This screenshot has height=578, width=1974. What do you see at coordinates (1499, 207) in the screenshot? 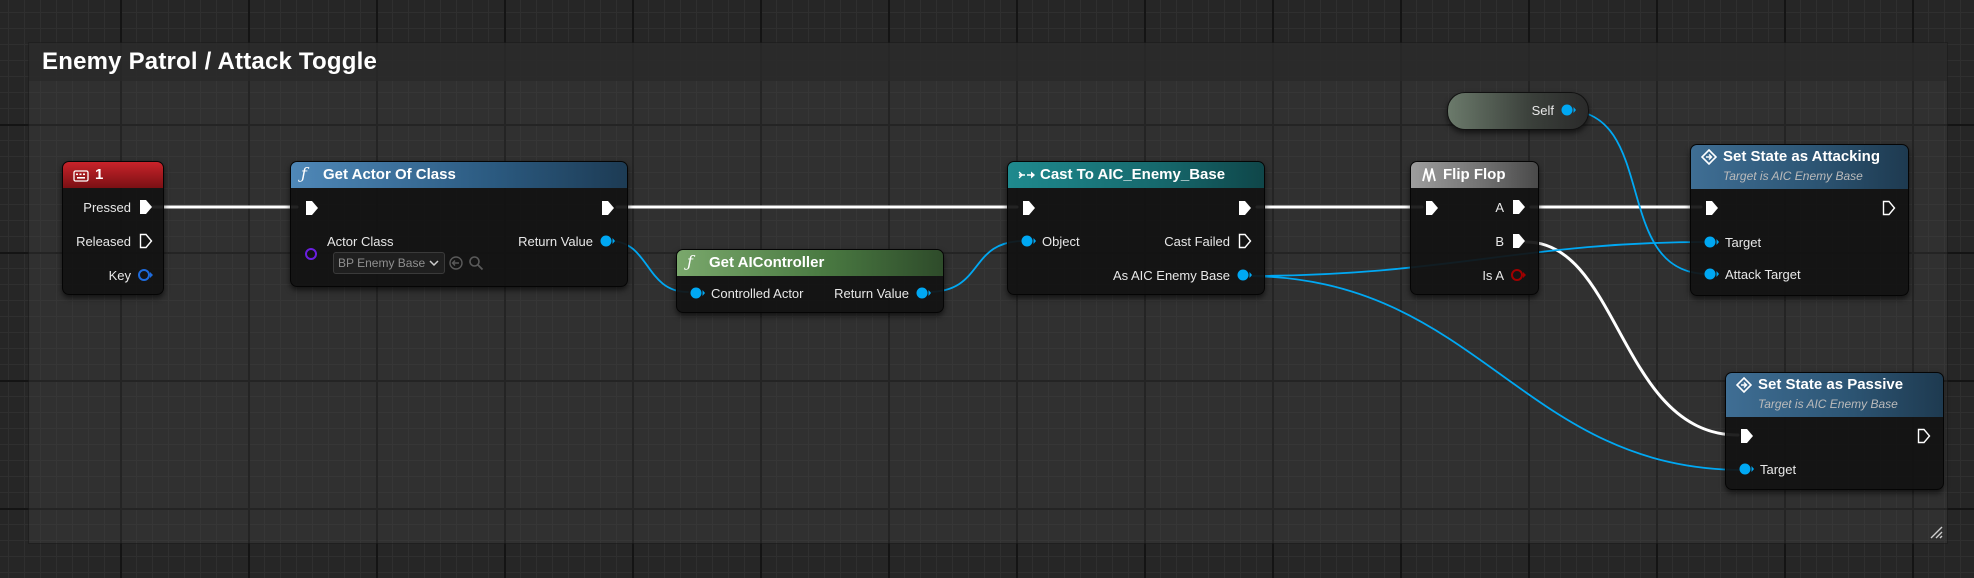
I see `pin-label: A` at bounding box center [1499, 207].